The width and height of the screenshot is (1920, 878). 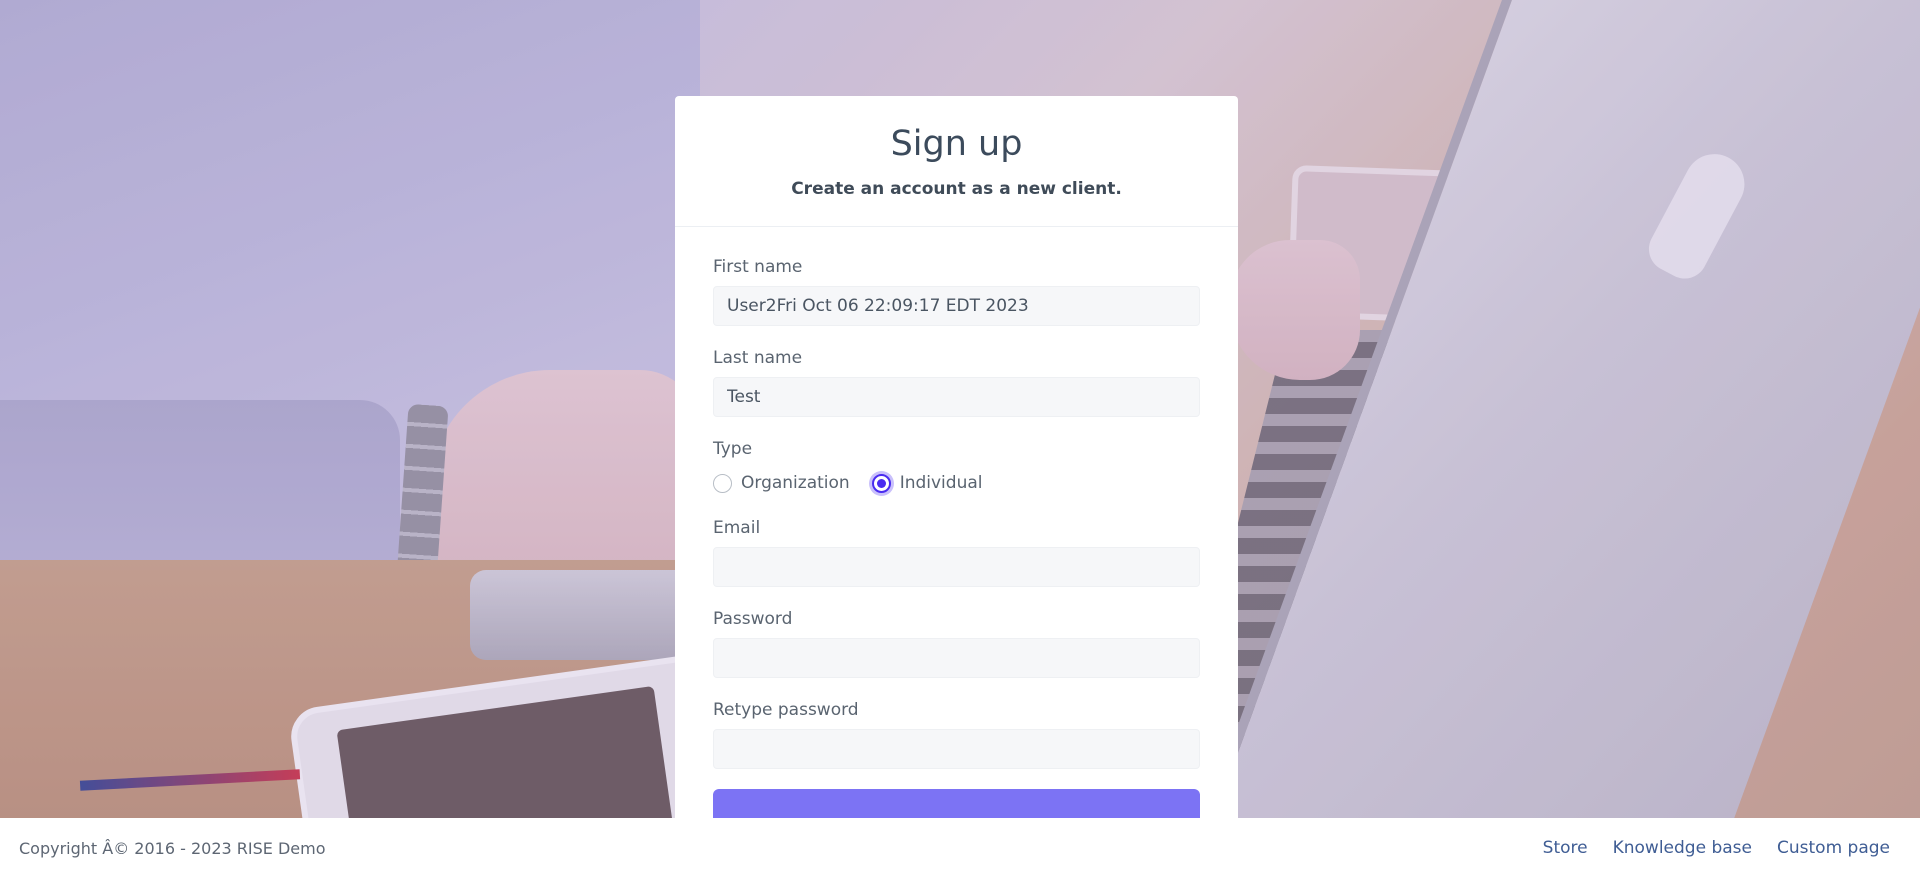 I want to click on organization-radio, so click(x=722, y=483).